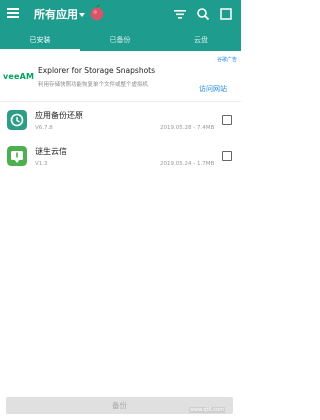  I want to click on menu-icon, so click(13, 13).